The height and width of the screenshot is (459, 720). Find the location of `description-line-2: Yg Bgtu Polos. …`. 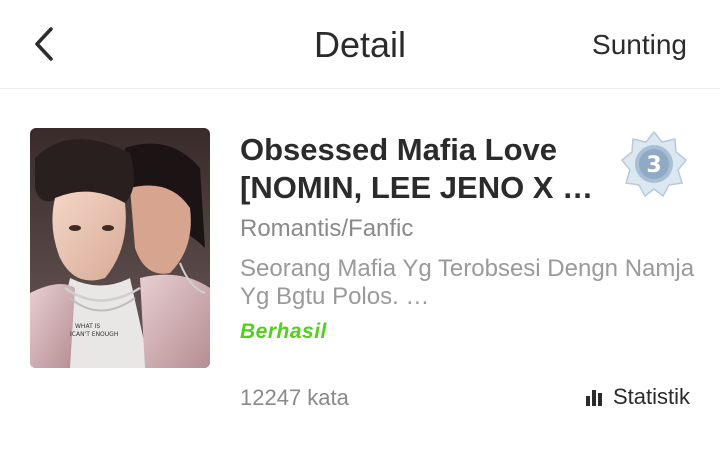

description-line-2: Yg Bgtu Polos. … is located at coordinates (335, 296).